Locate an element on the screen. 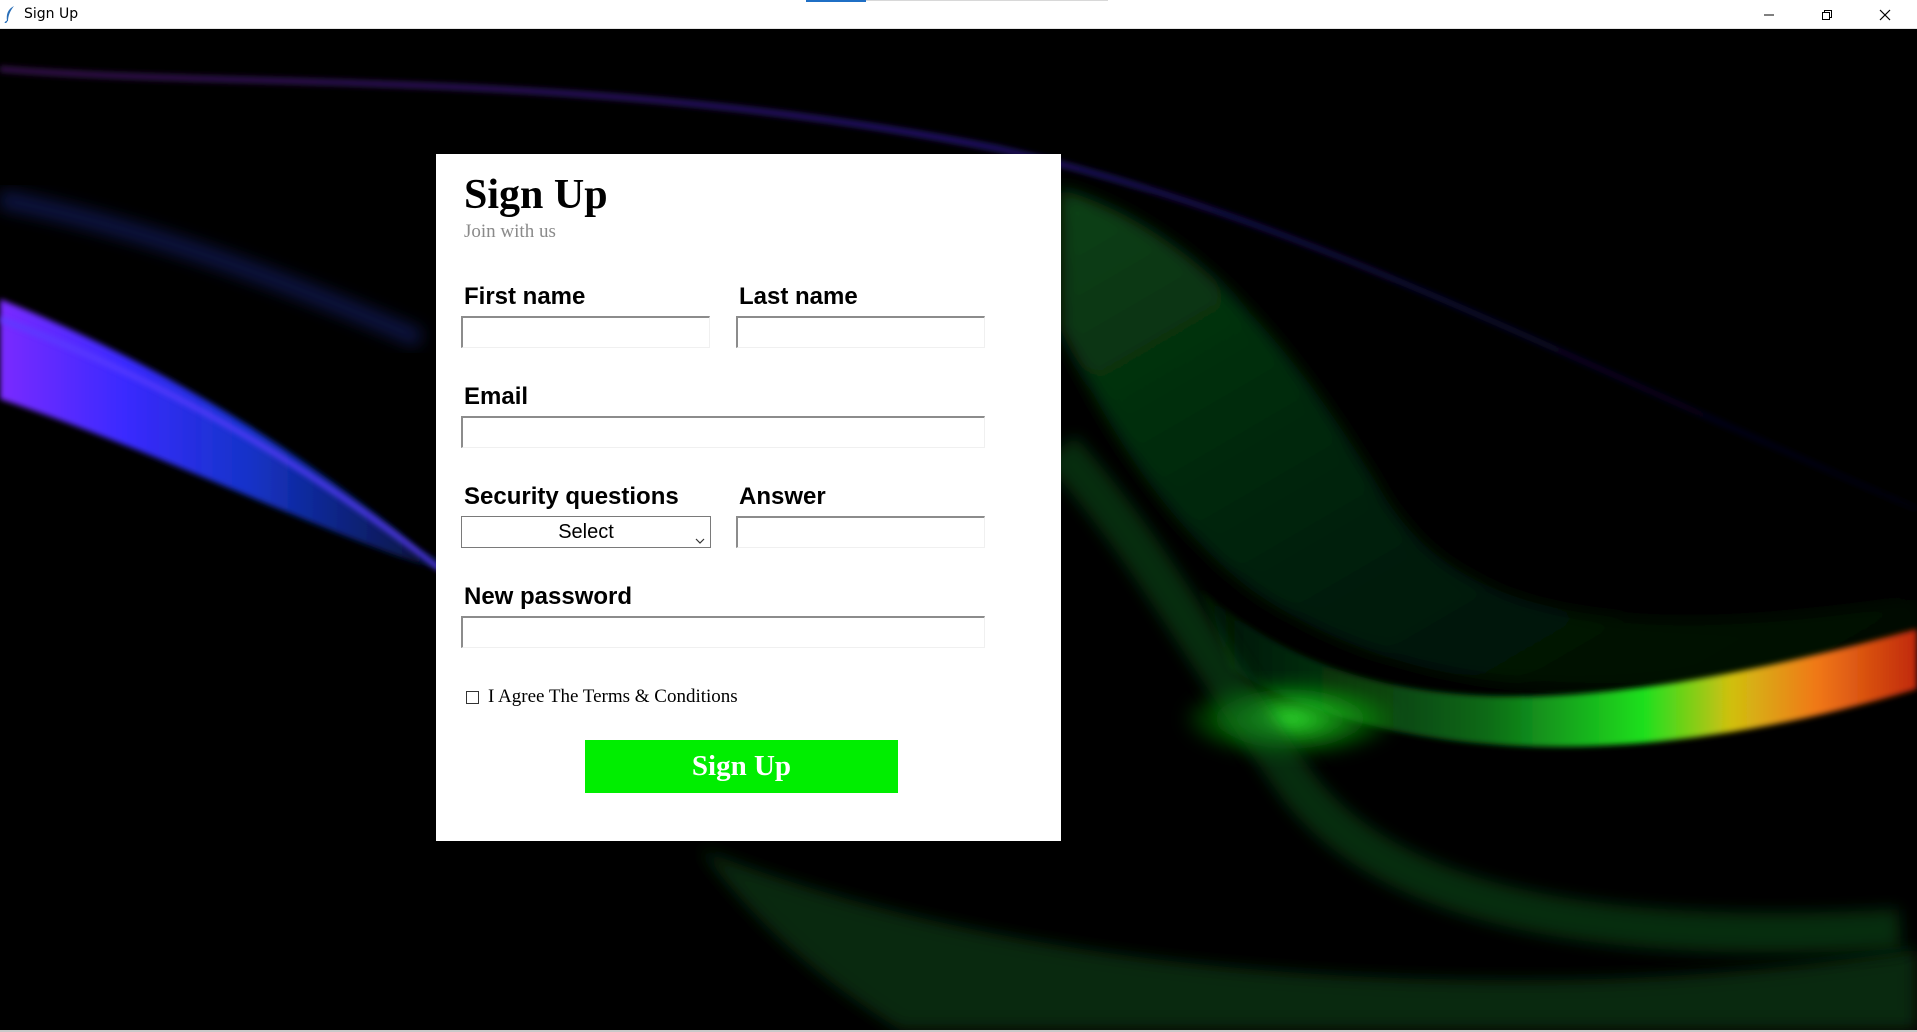 This screenshot has width=1917, height=1032. title-bar: Sign Up is located at coordinates (958, 14).